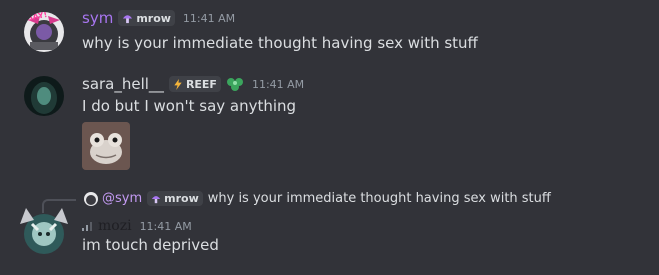 Image resolution: width=659 pixels, height=275 pixels. Describe the element at coordinates (91, 198) in the screenshot. I see `reply-avatar` at that location.